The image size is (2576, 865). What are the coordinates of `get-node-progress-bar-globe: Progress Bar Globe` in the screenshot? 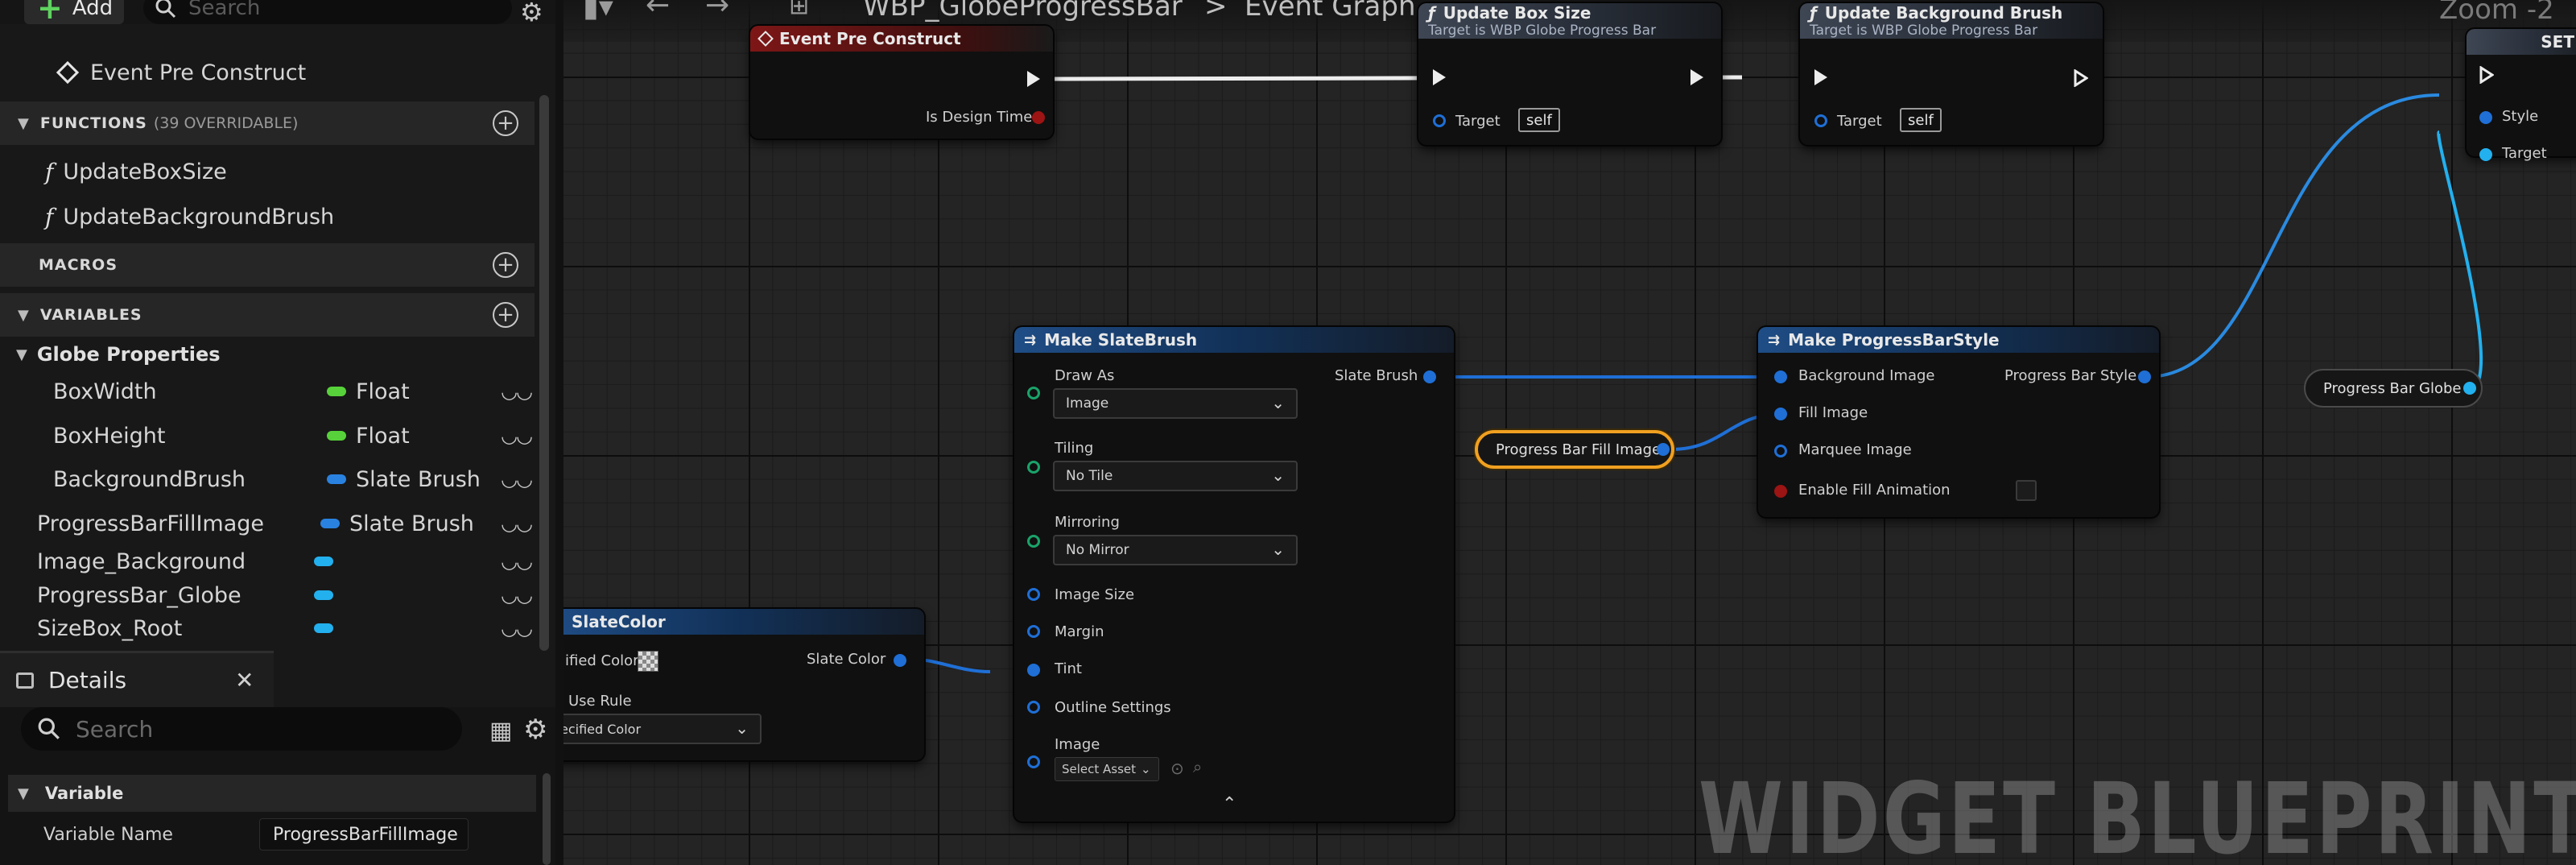 It's located at (2393, 388).